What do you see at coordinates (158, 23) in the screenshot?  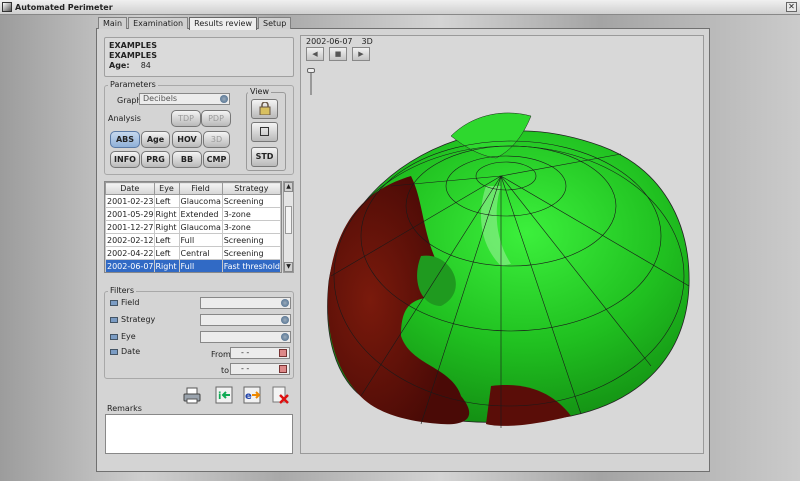 I see `tab-examination: Examination` at bounding box center [158, 23].